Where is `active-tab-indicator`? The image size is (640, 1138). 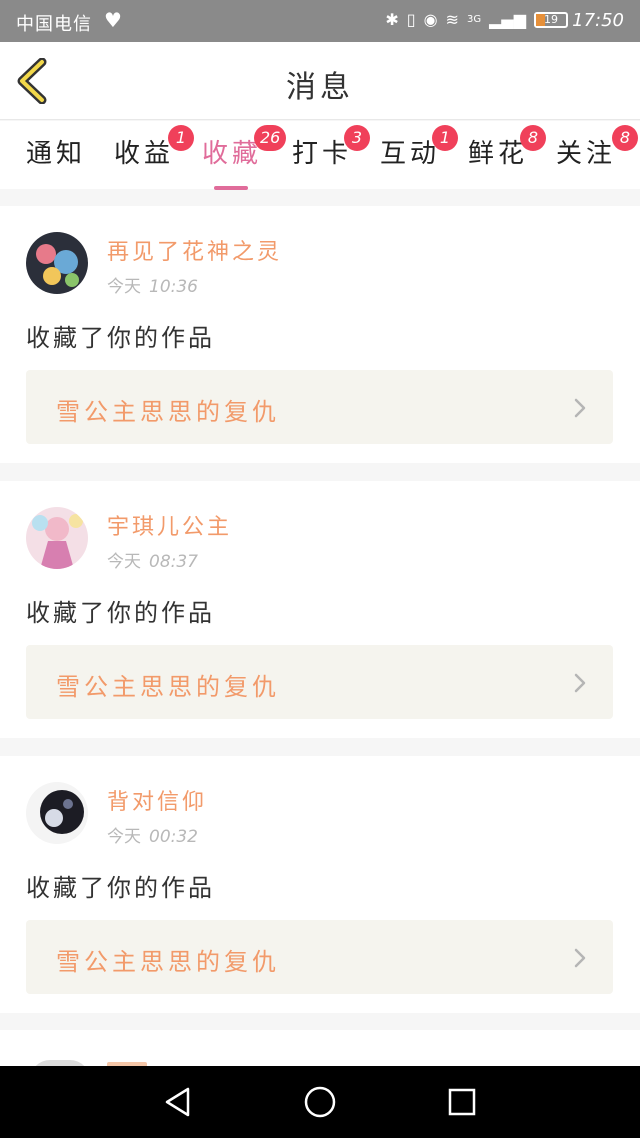 active-tab-indicator is located at coordinates (231, 188).